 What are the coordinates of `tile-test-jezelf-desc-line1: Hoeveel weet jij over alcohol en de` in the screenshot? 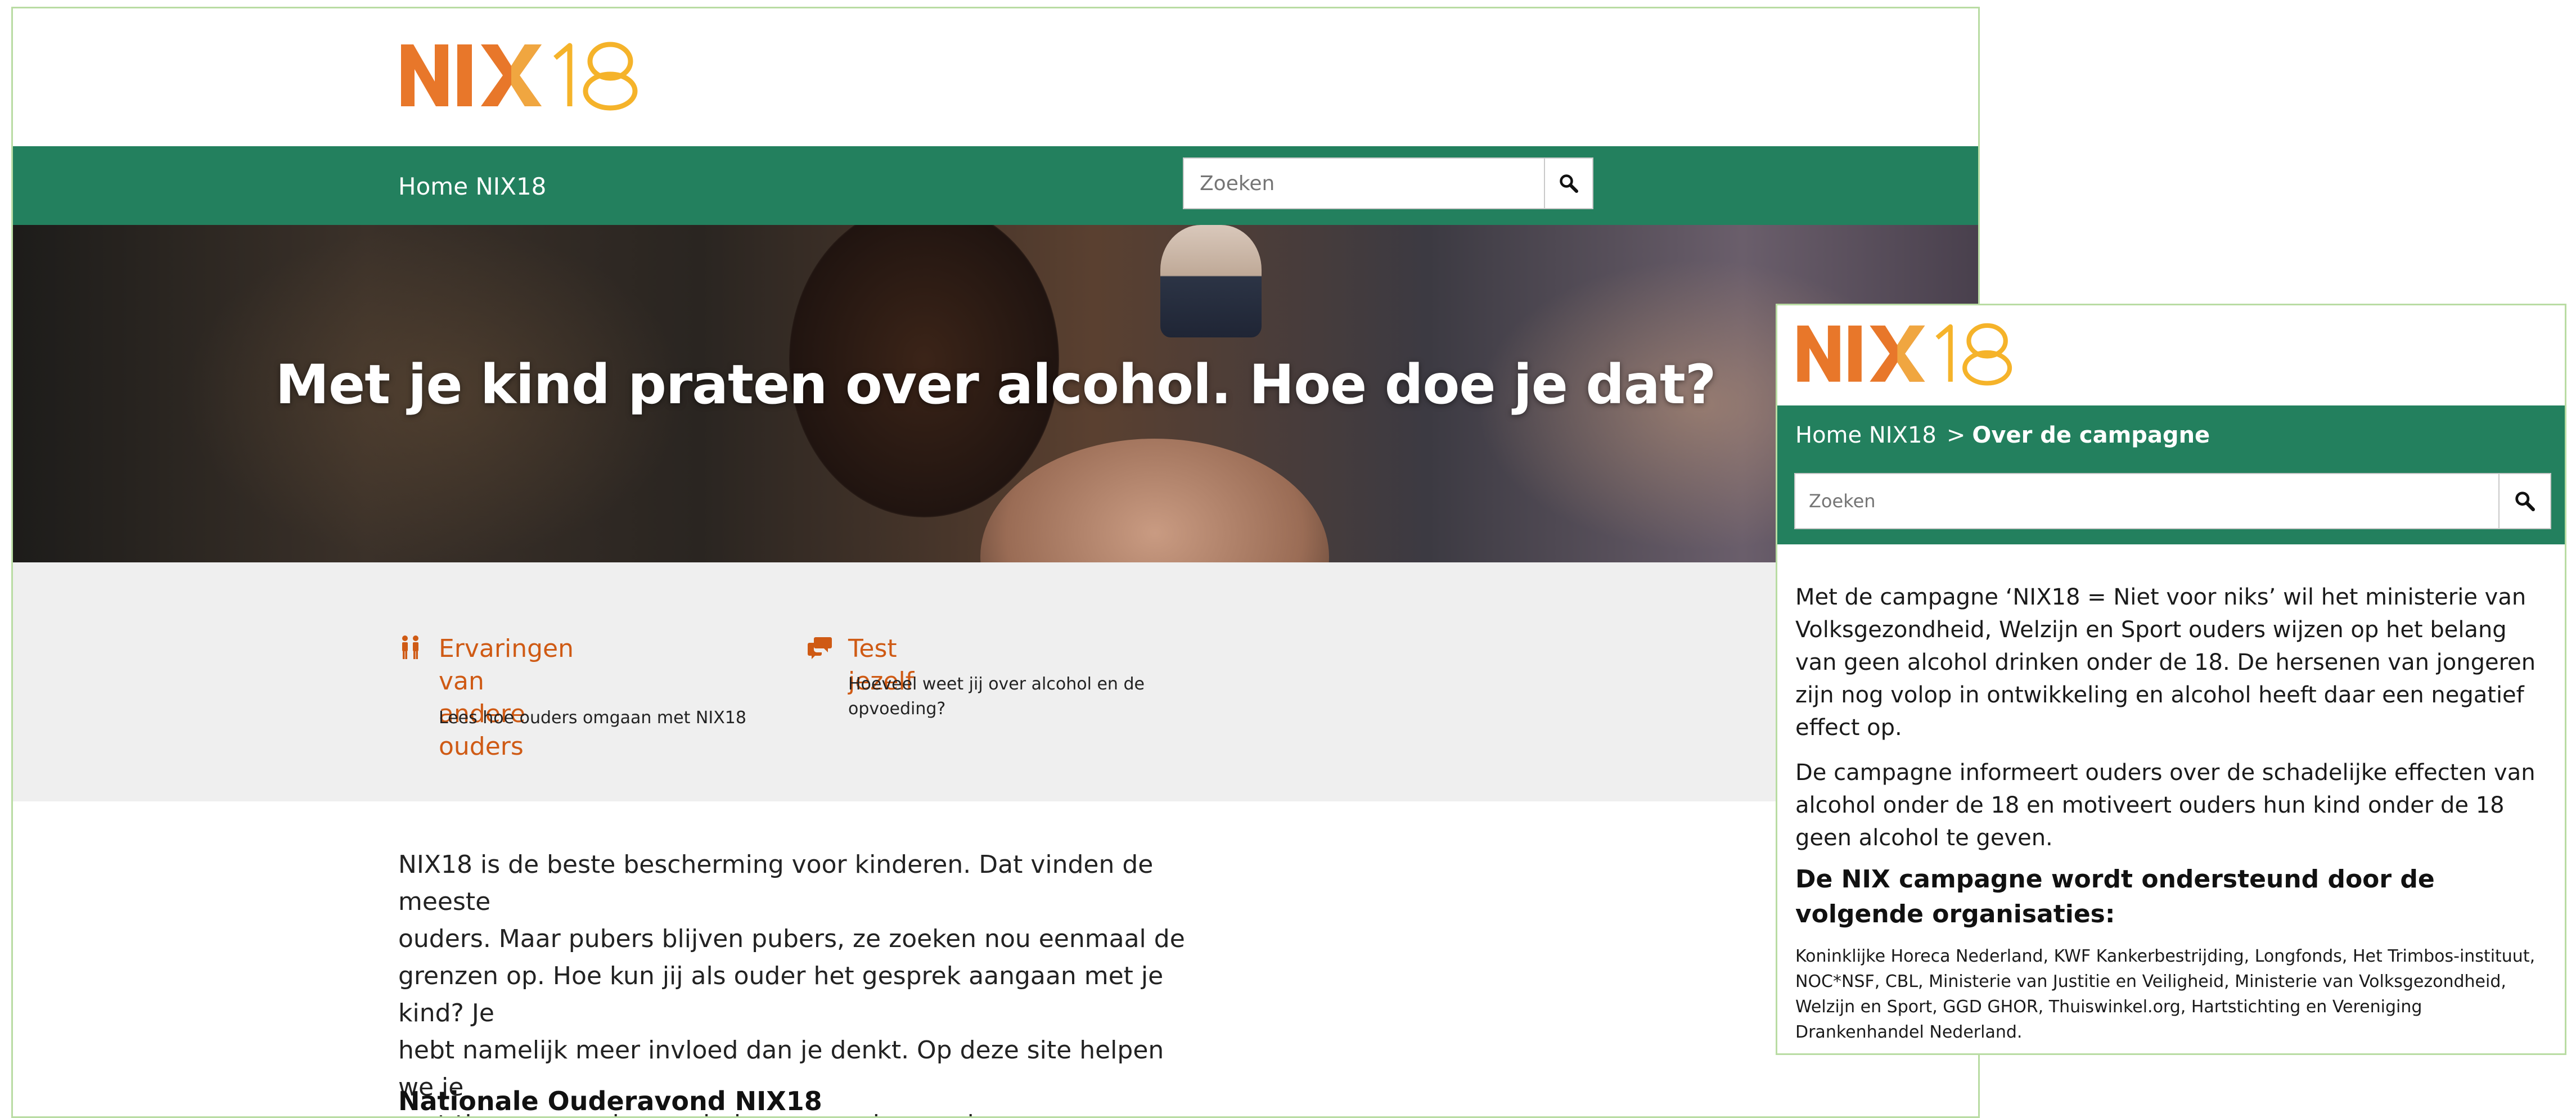 It's located at (996, 684).